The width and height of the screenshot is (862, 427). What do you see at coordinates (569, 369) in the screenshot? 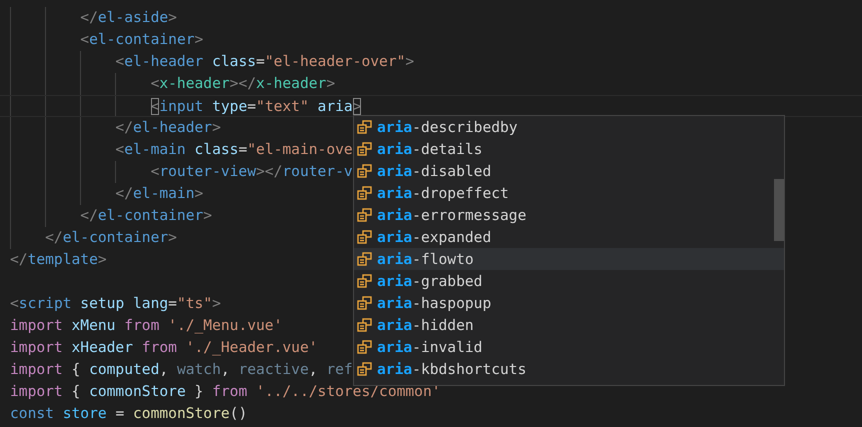
I see `suggestion-item: aria-kbdshortcuts` at bounding box center [569, 369].